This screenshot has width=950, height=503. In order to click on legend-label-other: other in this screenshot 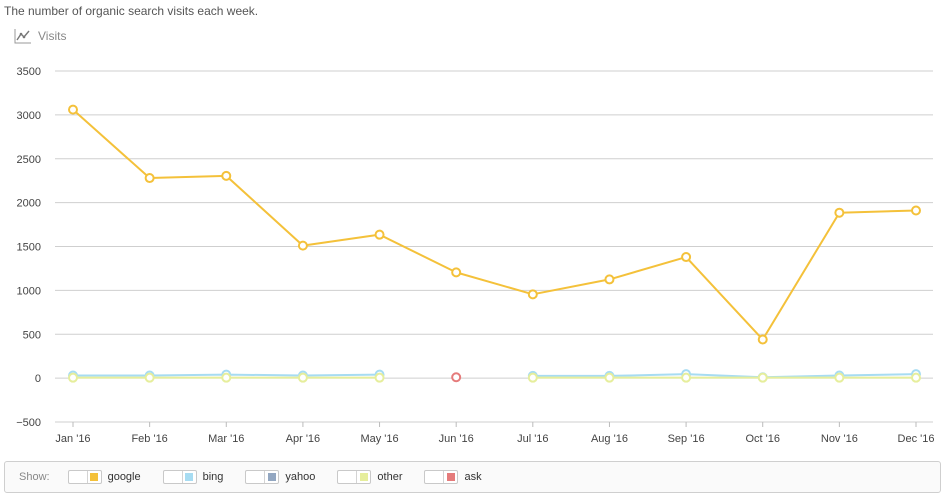, I will do `click(390, 477)`.